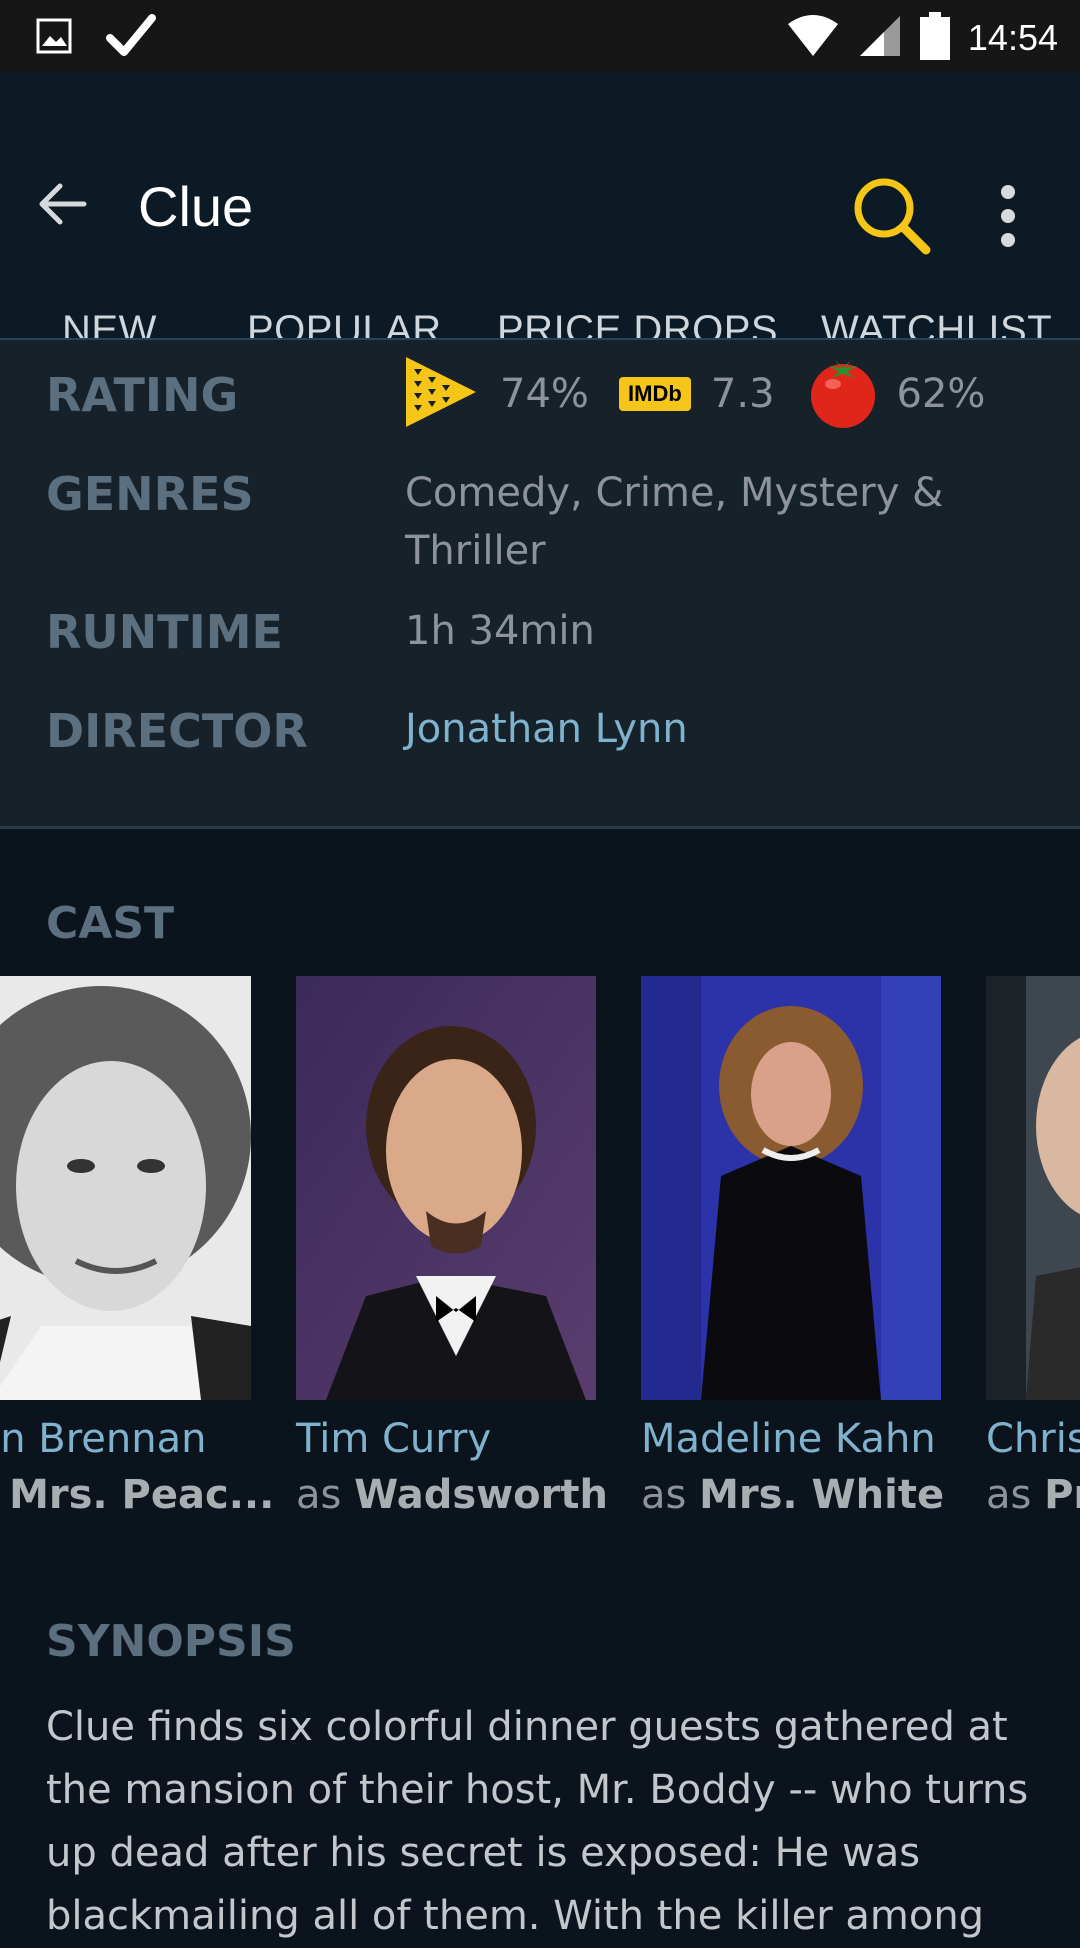  I want to click on cast-card: Tim Curry as Wadsworth, so click(452, 1247).